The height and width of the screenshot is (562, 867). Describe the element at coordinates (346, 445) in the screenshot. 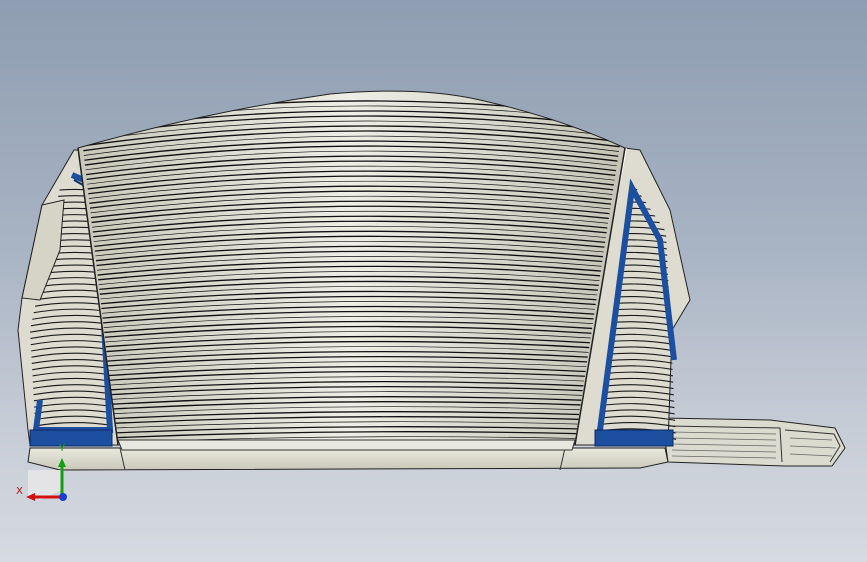

I see `dome-base-band` at that location.